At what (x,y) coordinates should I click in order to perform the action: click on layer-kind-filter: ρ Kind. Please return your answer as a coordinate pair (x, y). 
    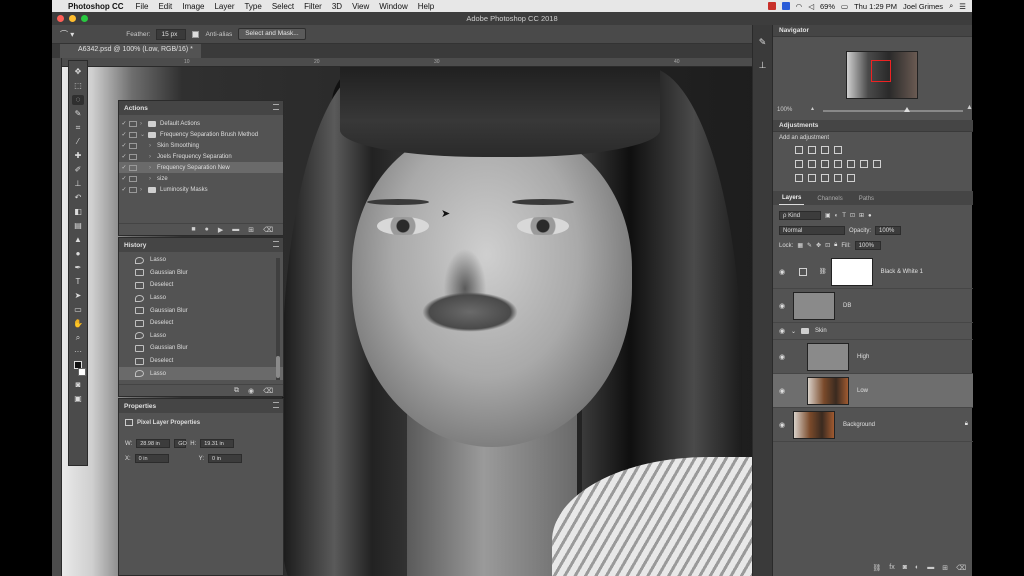
    Looking at the image, I should click on (800, 215).